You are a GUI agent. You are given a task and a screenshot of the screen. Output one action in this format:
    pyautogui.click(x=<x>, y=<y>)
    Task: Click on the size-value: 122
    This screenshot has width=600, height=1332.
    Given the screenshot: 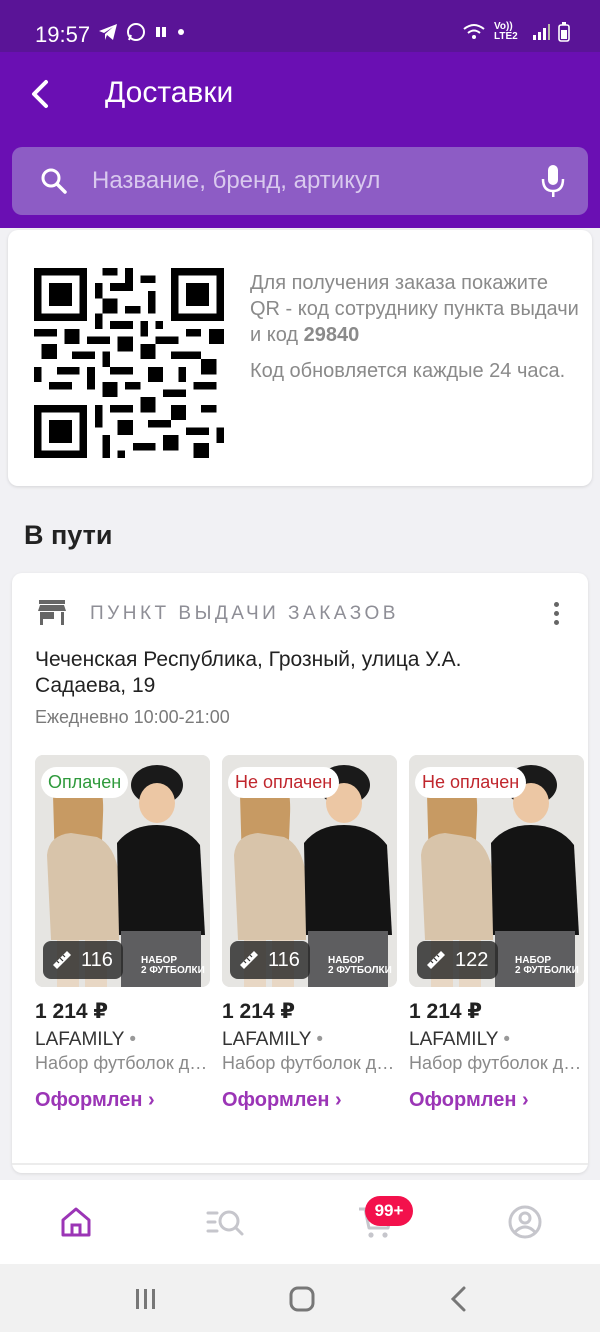 What is the action you would take?
    pyautogui.click(x=472, y=959)
    